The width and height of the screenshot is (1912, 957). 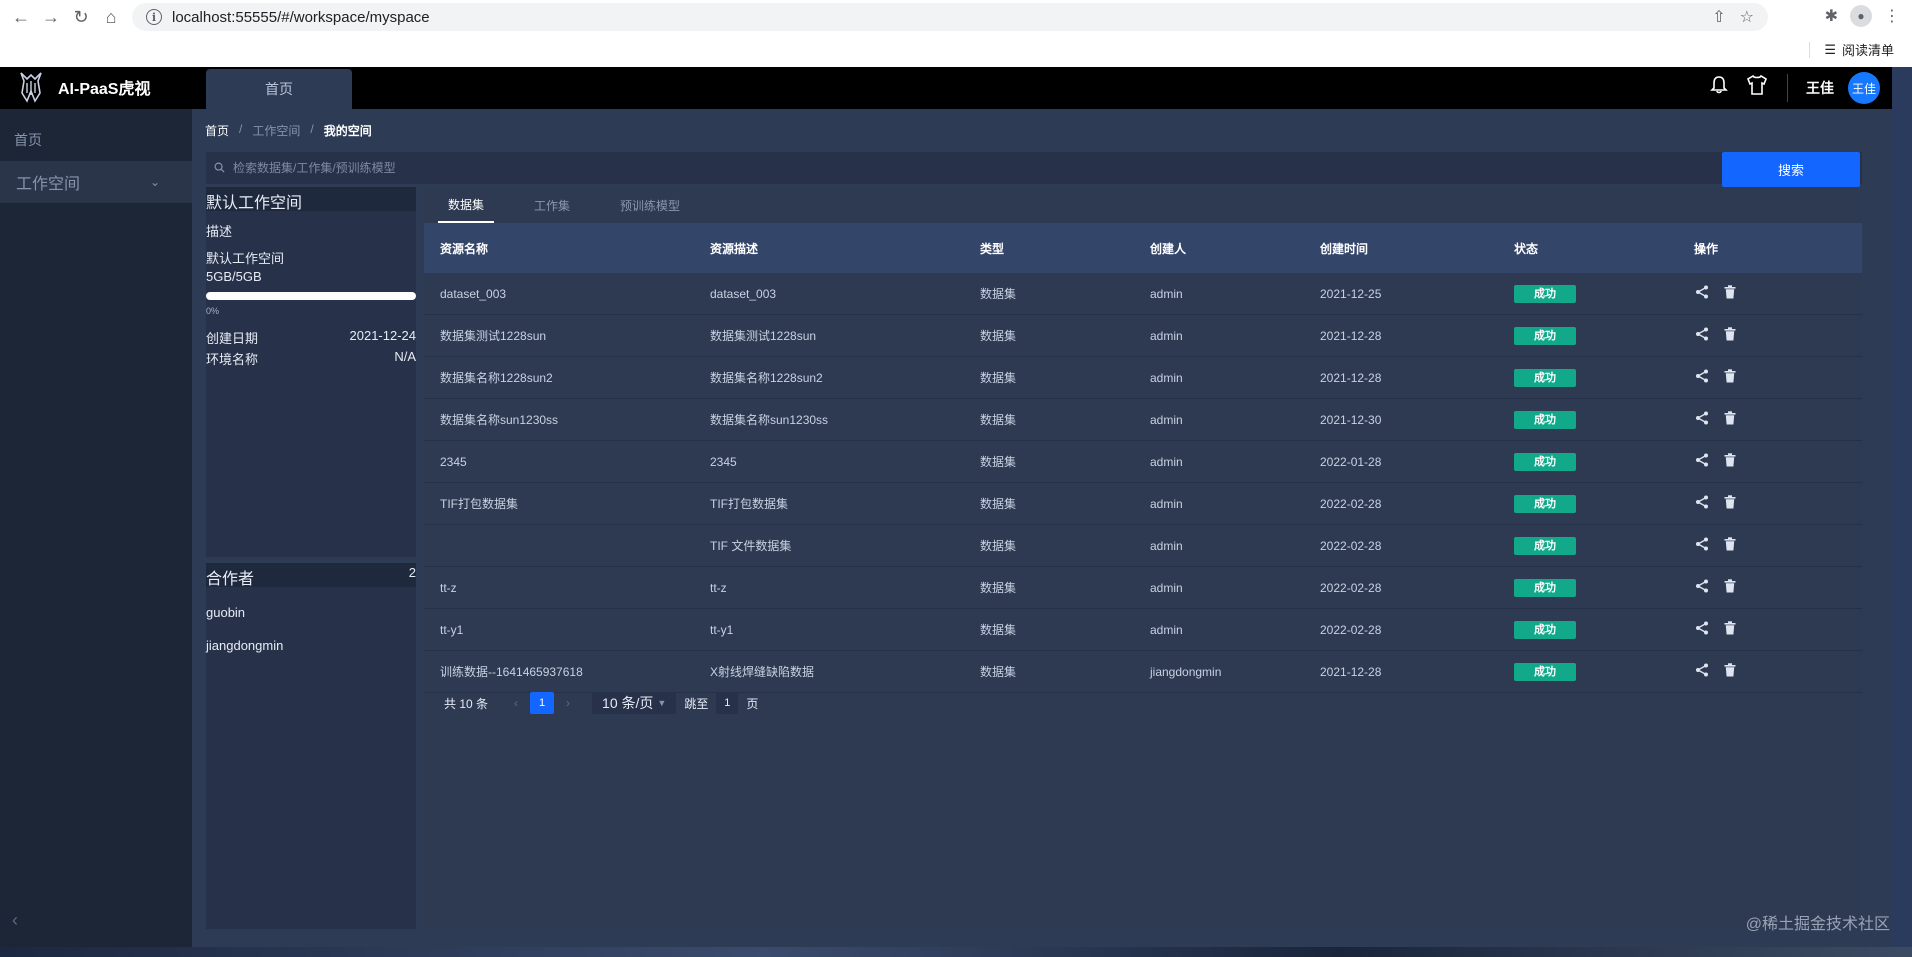 I want to click on breadcrumb-current: 我的空间, so click(x=347, y=131).